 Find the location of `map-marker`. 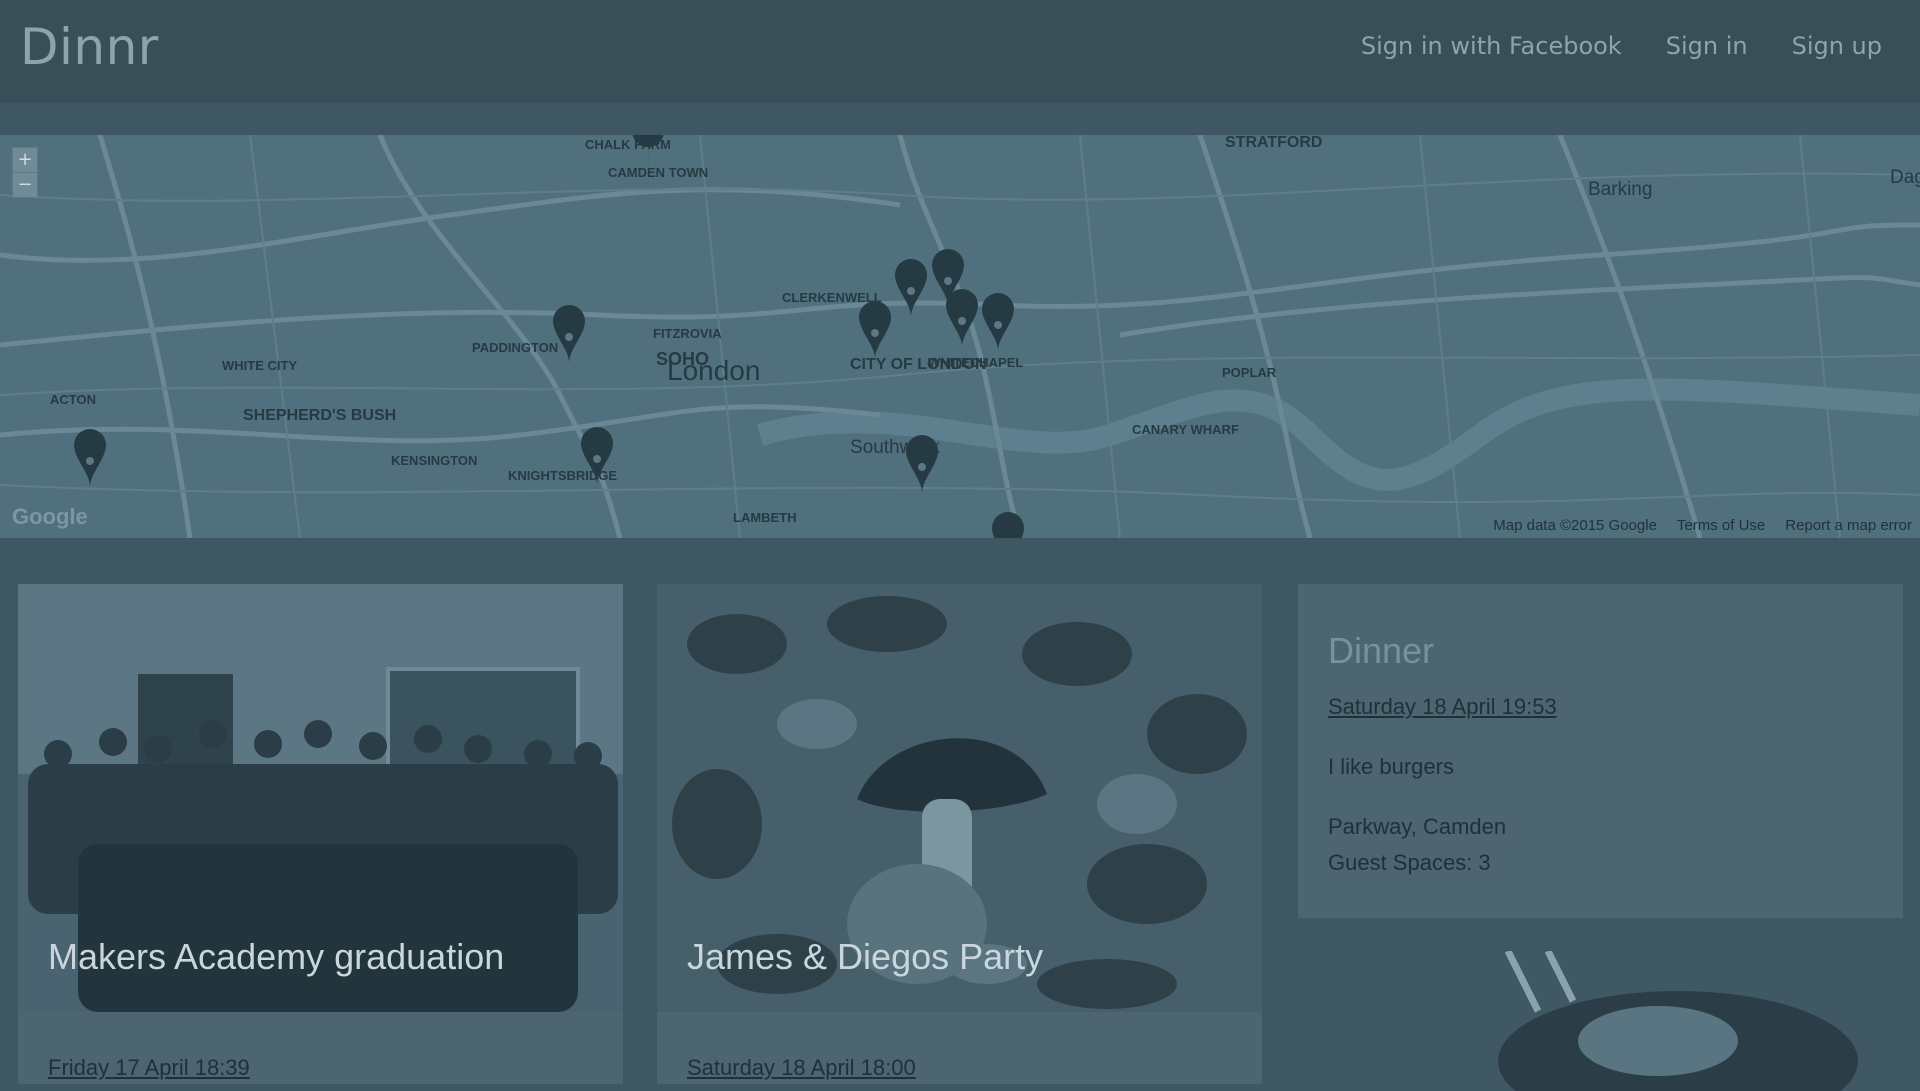

map-marker is located at coordinates (1008, 525).